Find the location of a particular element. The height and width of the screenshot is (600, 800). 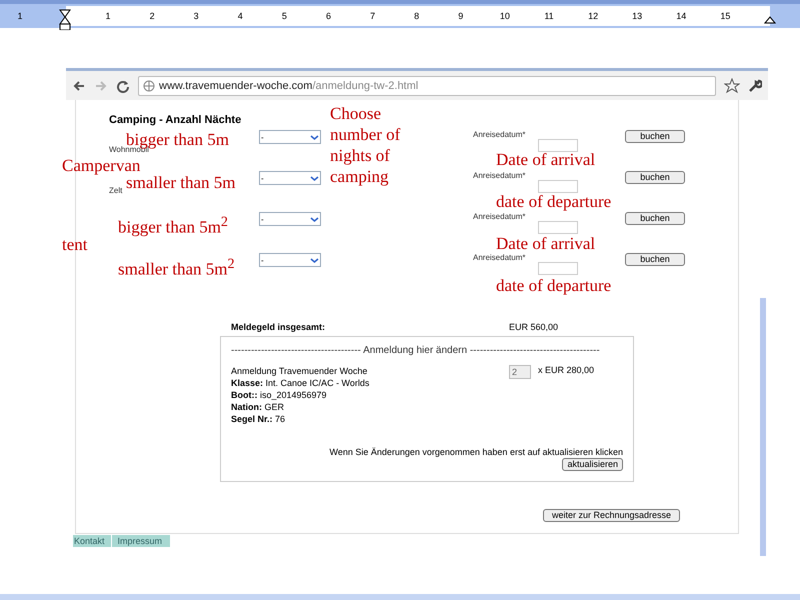

detail-line: Nation: GER is located at coordinates (258, 407).